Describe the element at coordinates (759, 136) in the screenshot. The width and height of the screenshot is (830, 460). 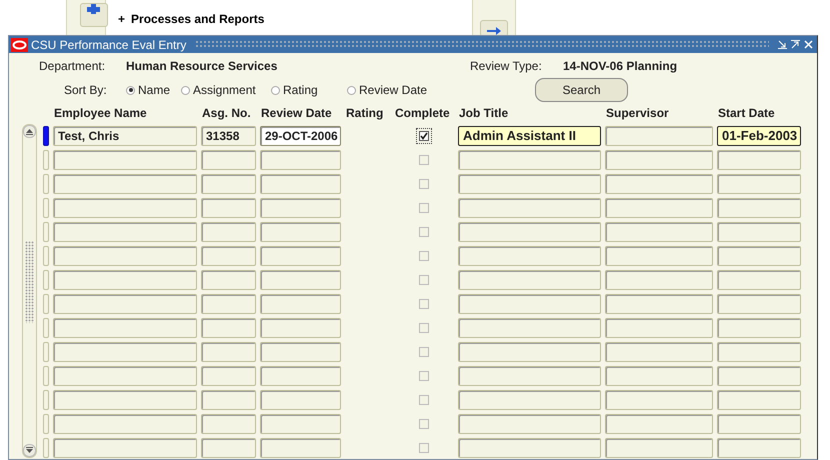
I see `start-date-field: 01-Feb-2003` at that location.